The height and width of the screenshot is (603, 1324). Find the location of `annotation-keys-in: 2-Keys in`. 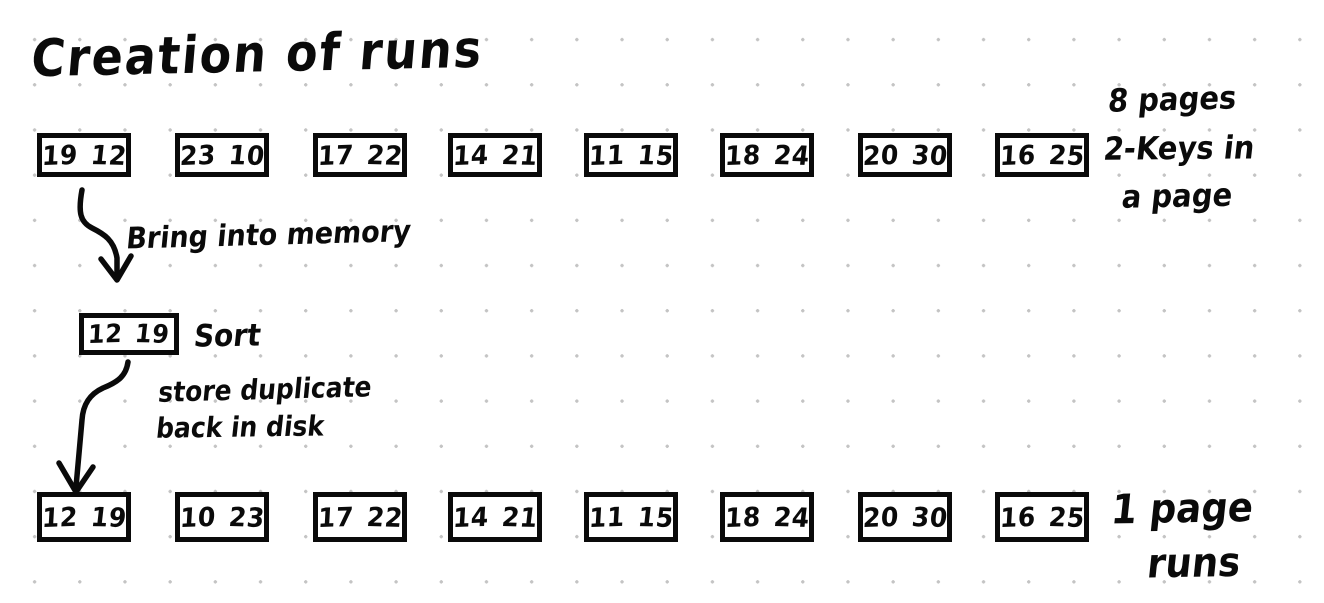

annotation-keys-in: 2-Keys in is located at coordinates (1179, 148).